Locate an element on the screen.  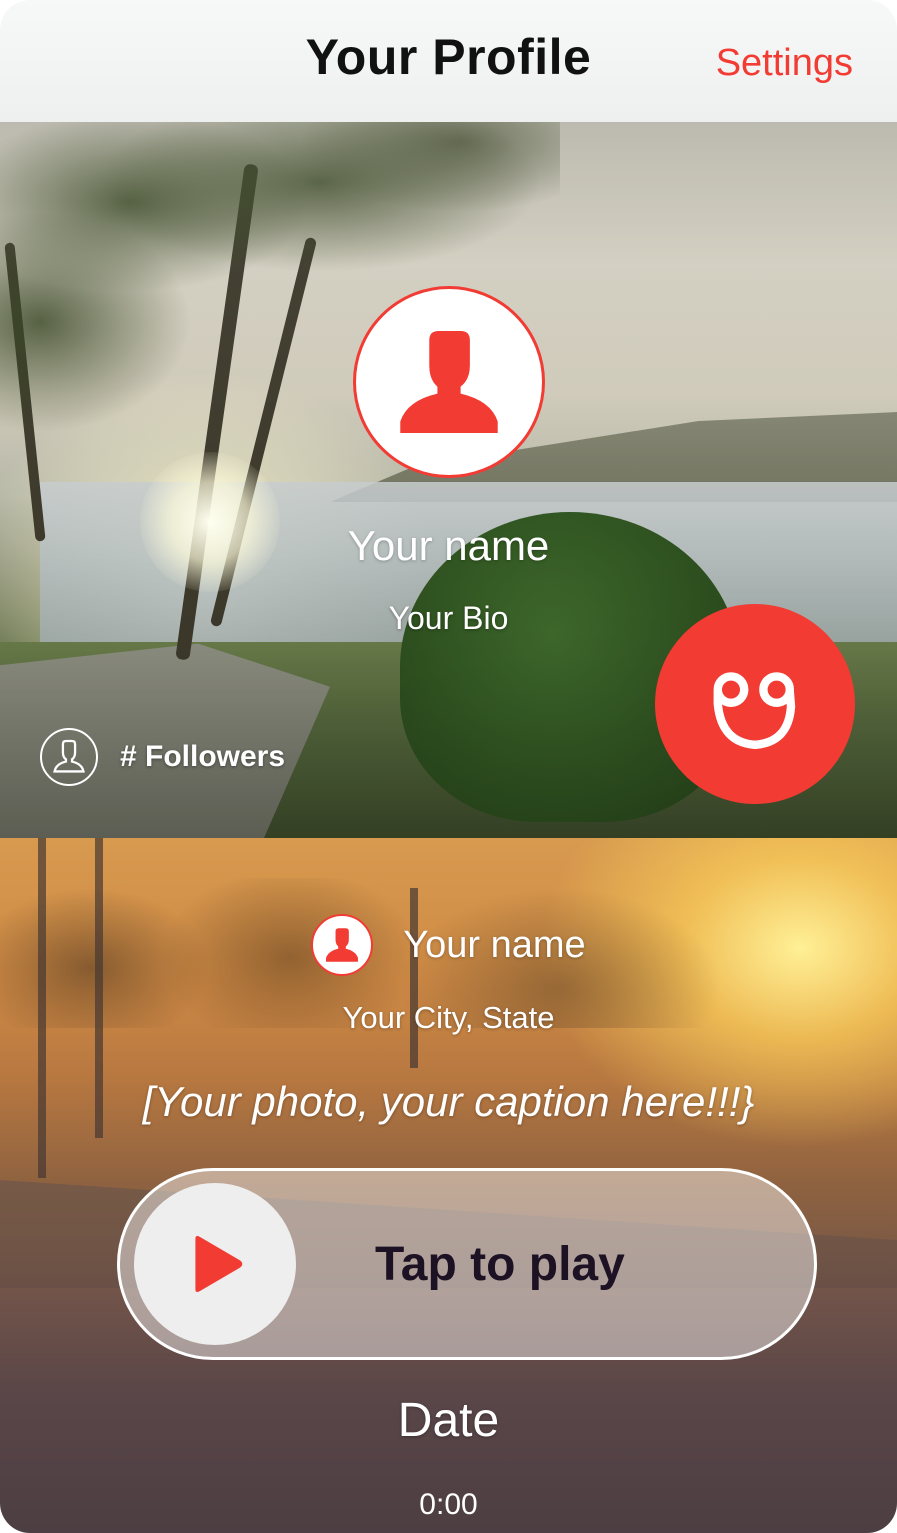
post-author: Your name is located at coordinates (448, 945).